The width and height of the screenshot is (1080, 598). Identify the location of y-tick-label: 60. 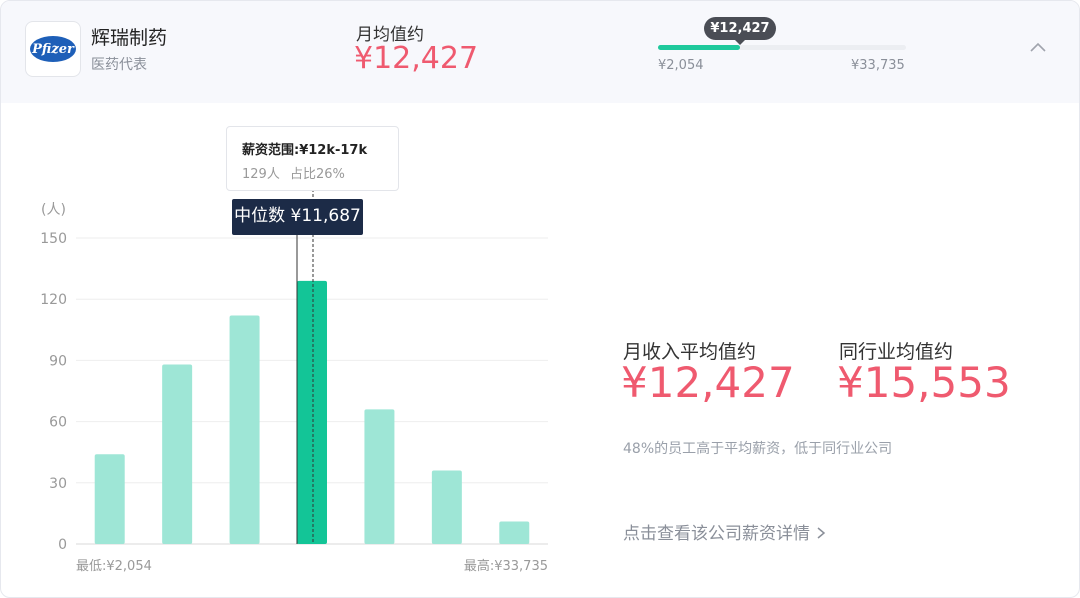
(58, 423).